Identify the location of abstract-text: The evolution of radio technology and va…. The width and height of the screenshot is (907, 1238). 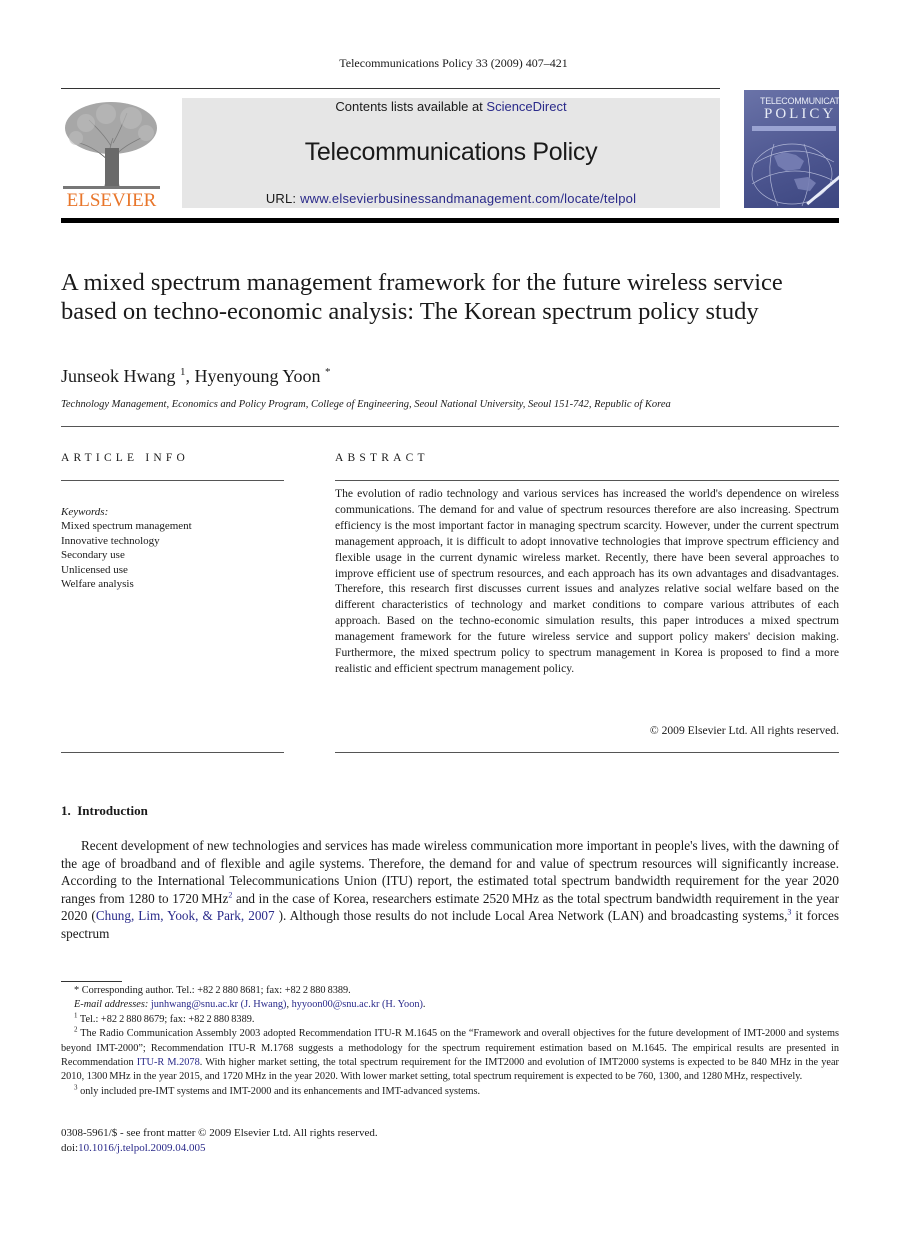
(587, 581).